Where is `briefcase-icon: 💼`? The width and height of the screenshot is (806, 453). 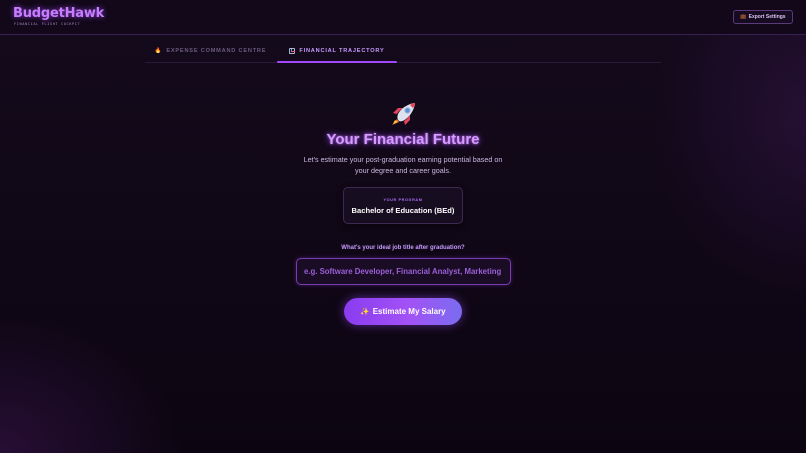
briefcase-icon: 💼 is located at coordinates (743, 17).